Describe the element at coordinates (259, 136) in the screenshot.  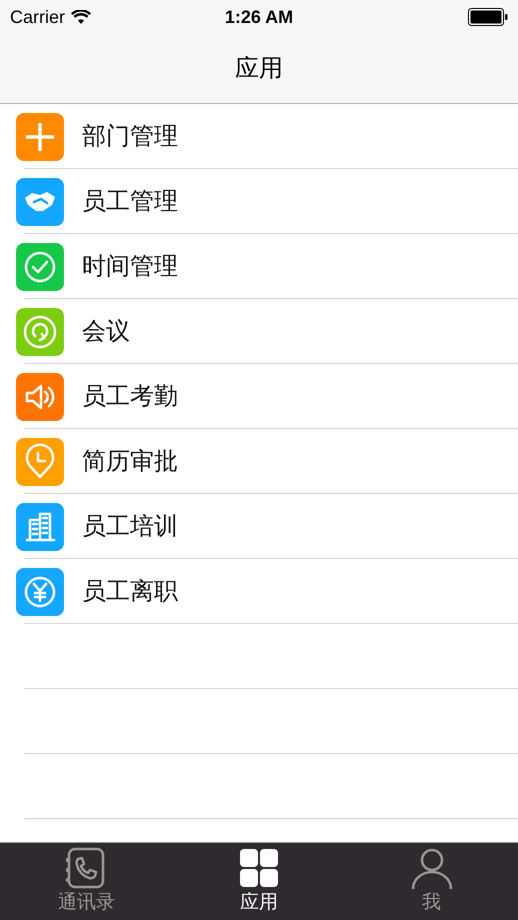
I see `list-row: 部门管理` at that location.